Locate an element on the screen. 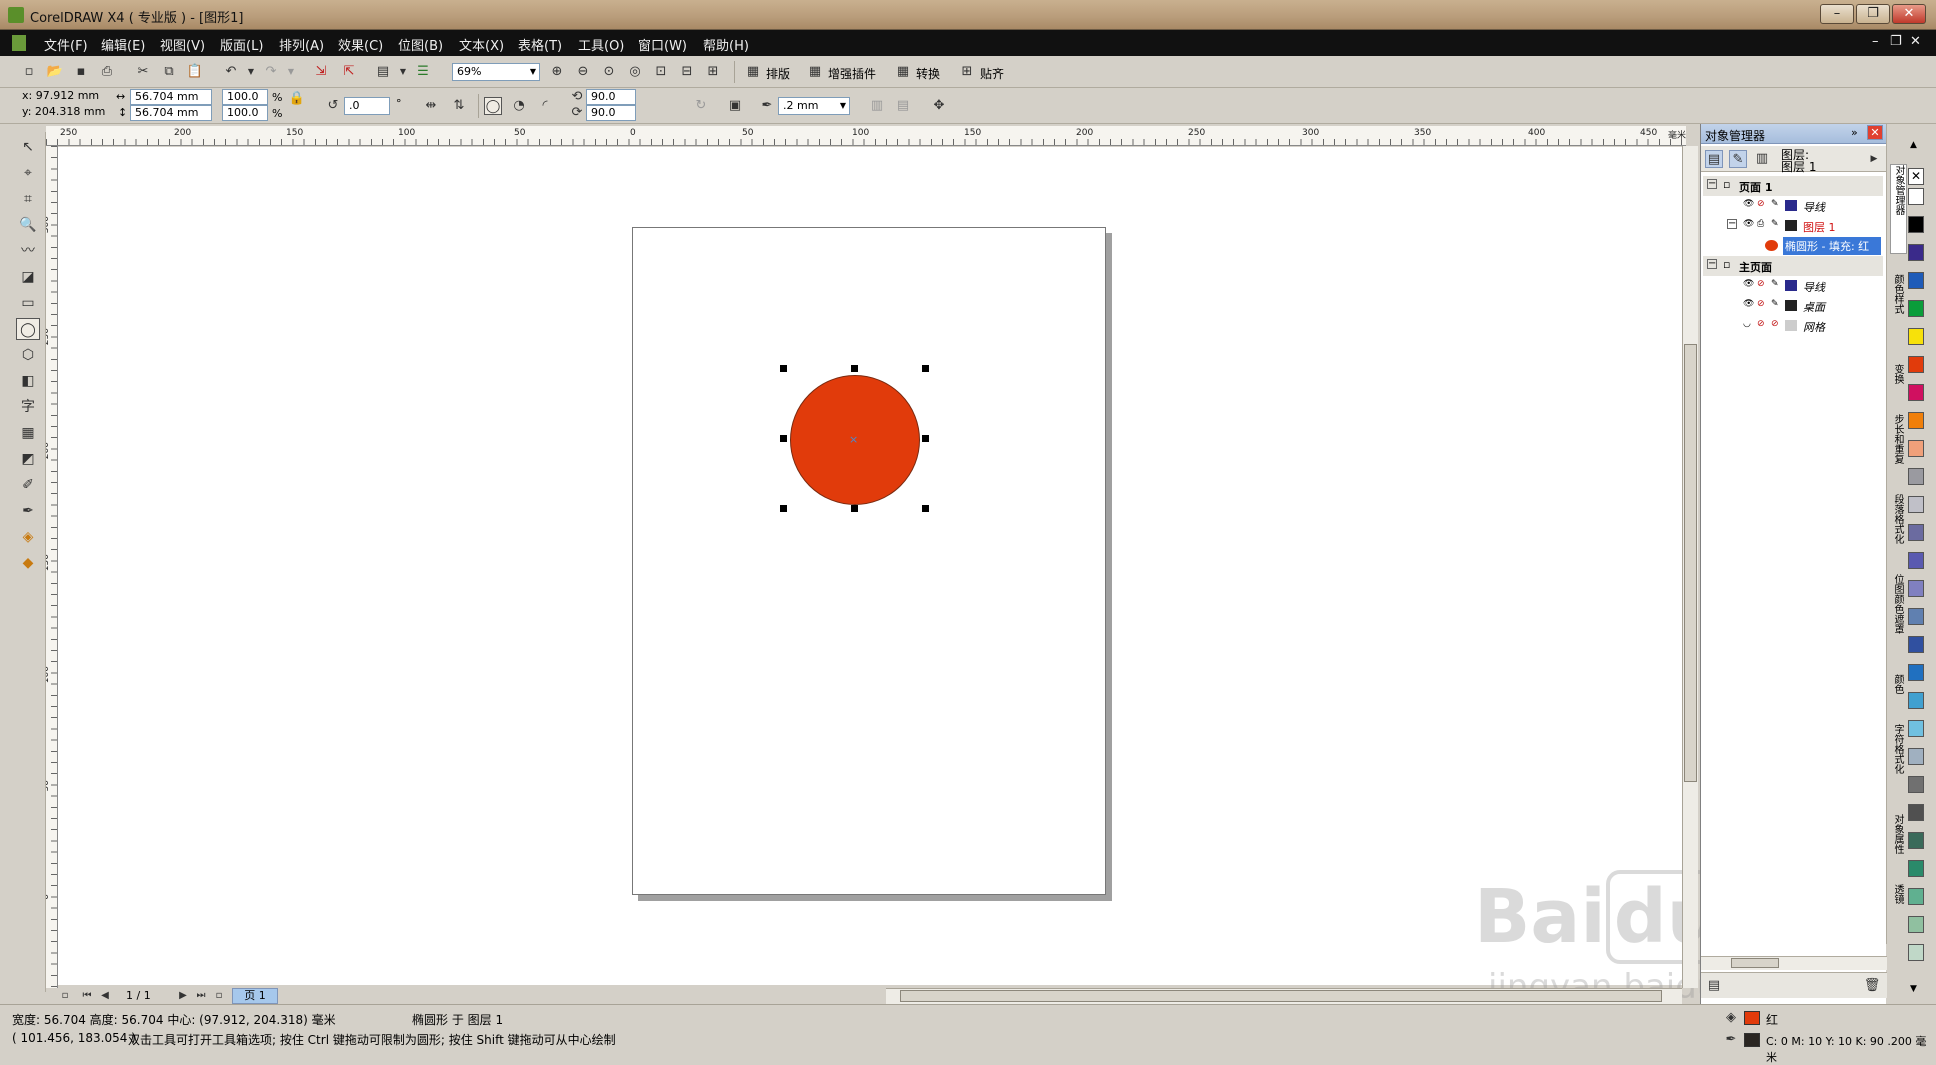  doc-minimize-button: – is located at coordinates (1875, 41).